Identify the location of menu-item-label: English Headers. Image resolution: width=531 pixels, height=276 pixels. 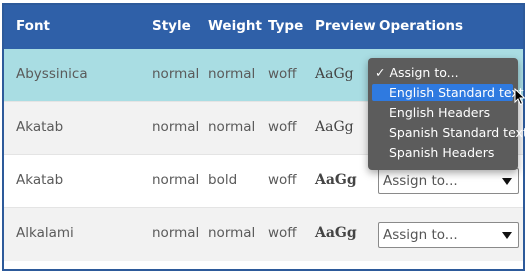
(440, 112).